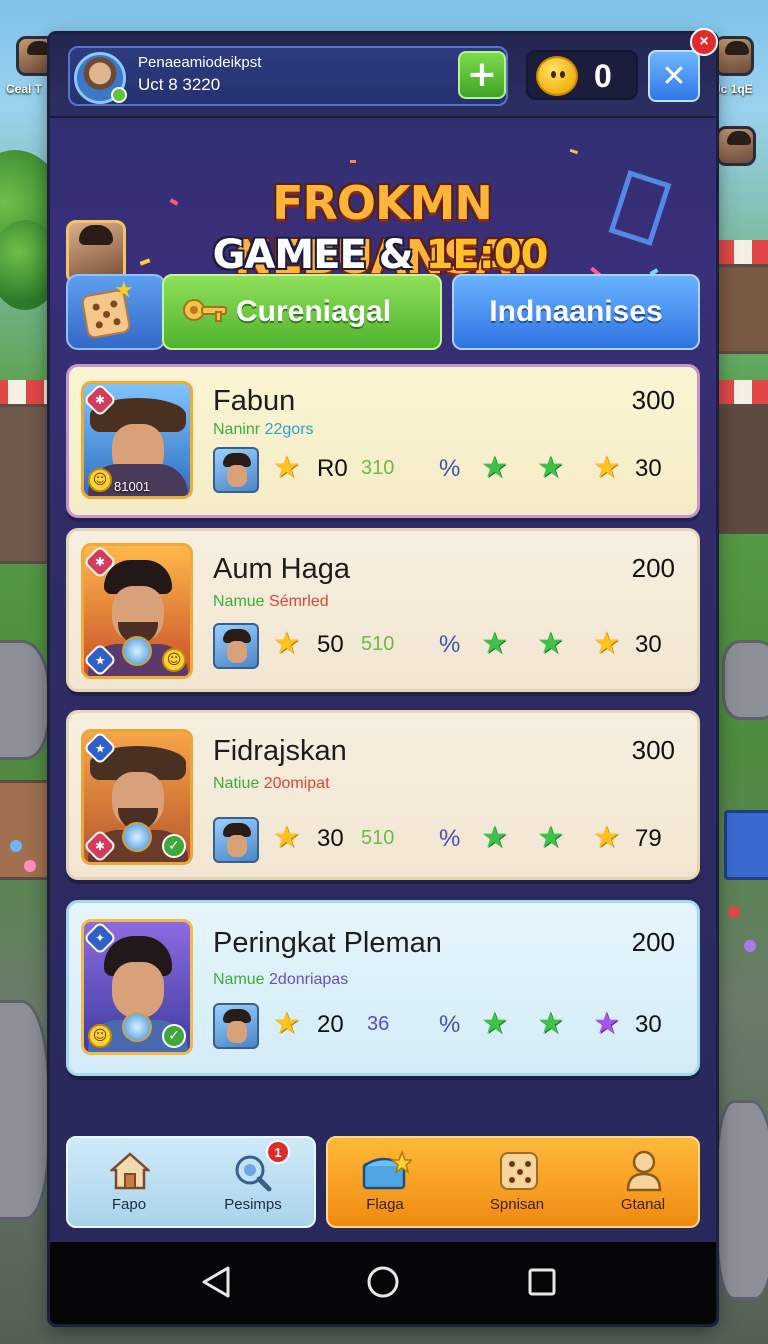 This screenshot has width=768, height=1344. What do you see at coordinates (296, 783) in the screenshot?
I see `subtitle-value: 20omipat` at bounding box center [296, 783].